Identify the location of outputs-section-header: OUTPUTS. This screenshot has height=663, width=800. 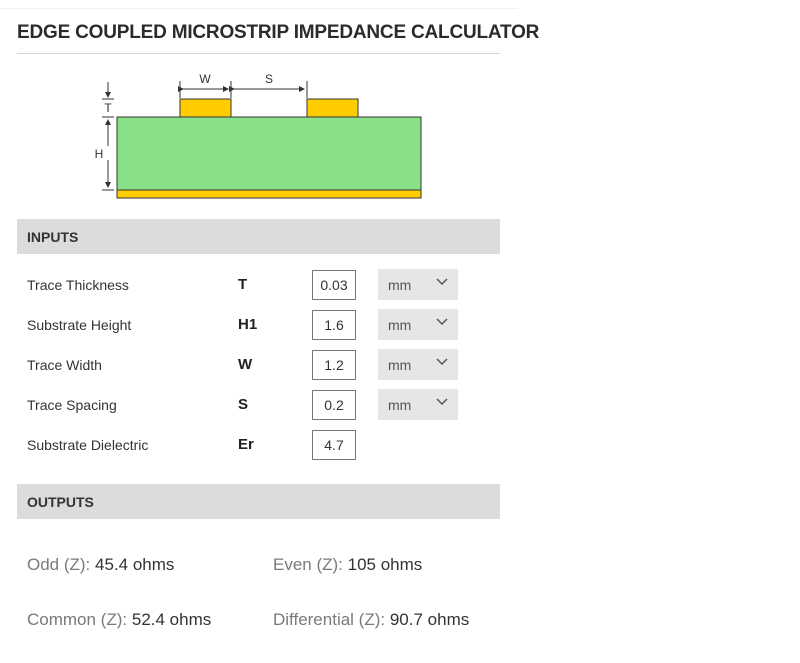
(258, 501).